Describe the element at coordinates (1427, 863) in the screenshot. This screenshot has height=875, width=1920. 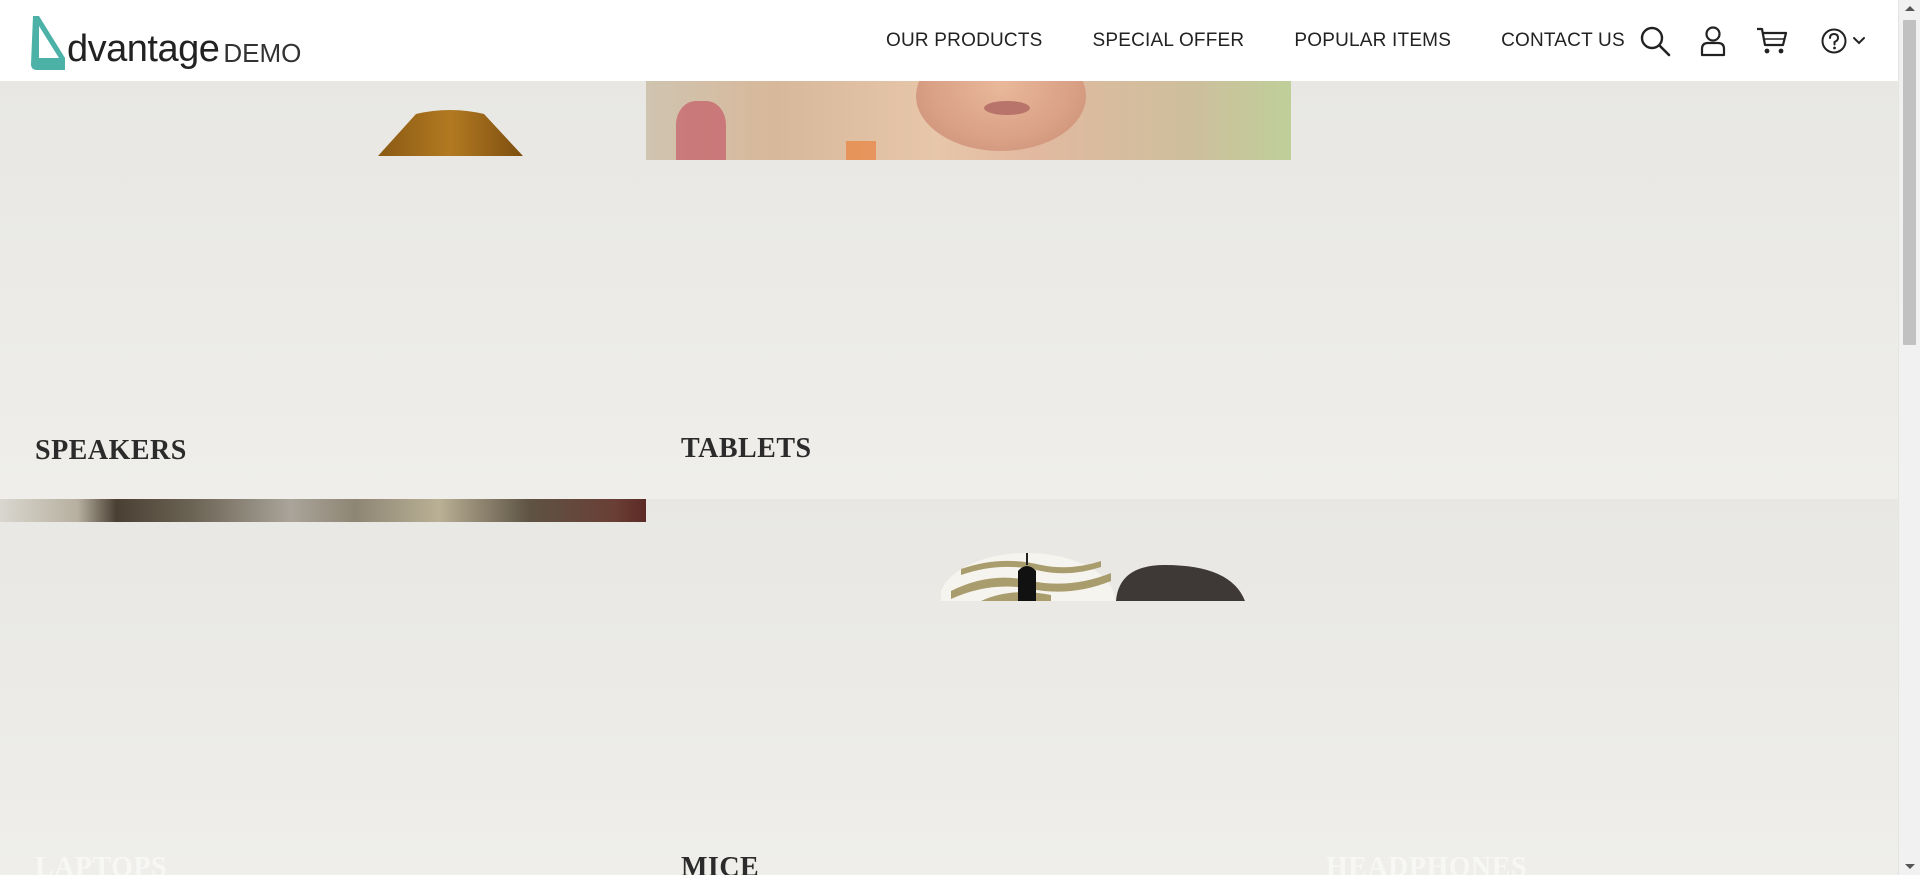
I see `category-title-headphones: HEADPHONES` at that location.